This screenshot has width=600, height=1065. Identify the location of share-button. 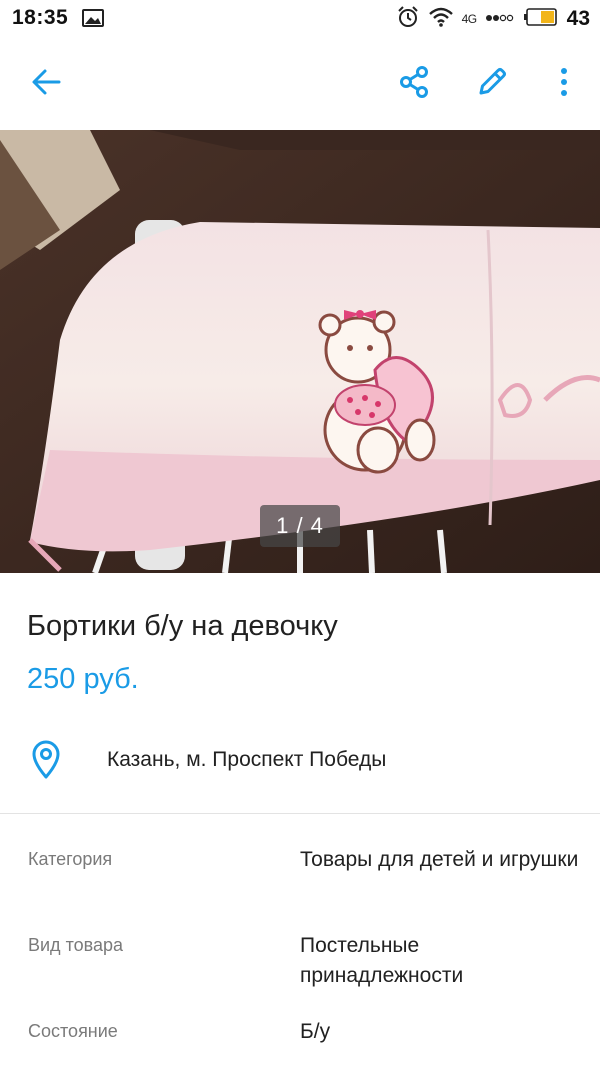
(414, 84).